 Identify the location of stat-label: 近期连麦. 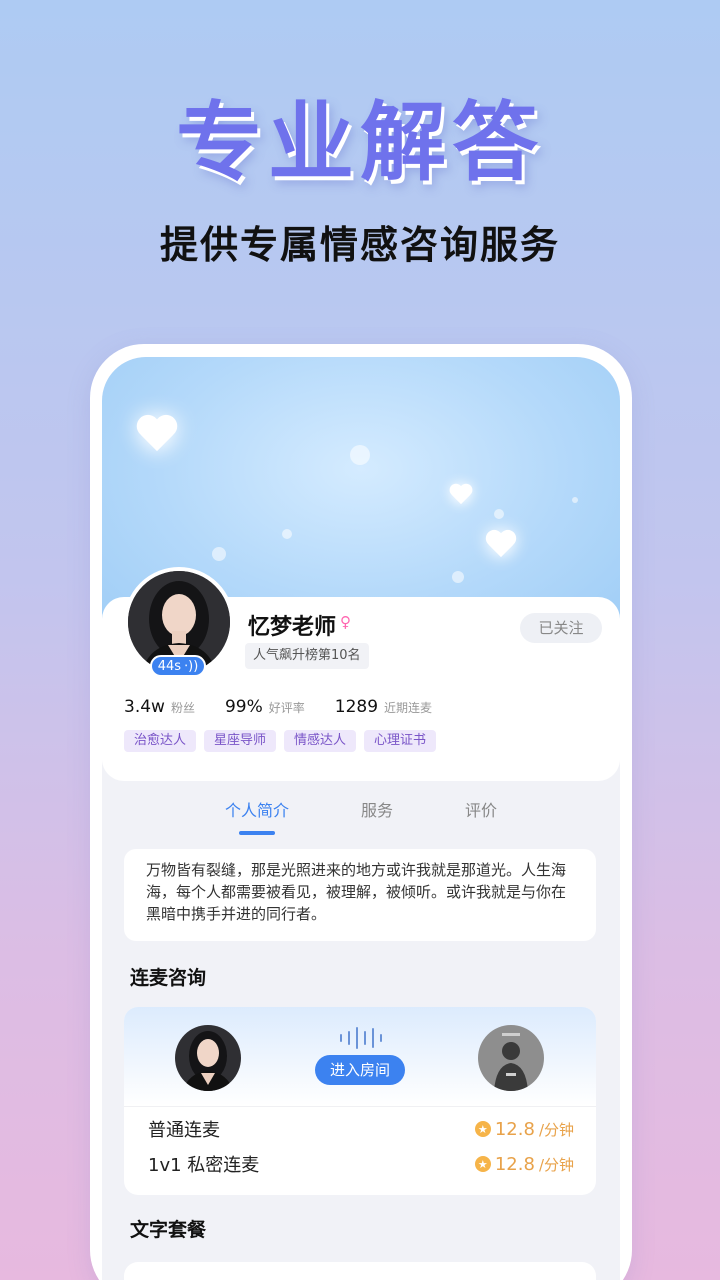
(408, 708).